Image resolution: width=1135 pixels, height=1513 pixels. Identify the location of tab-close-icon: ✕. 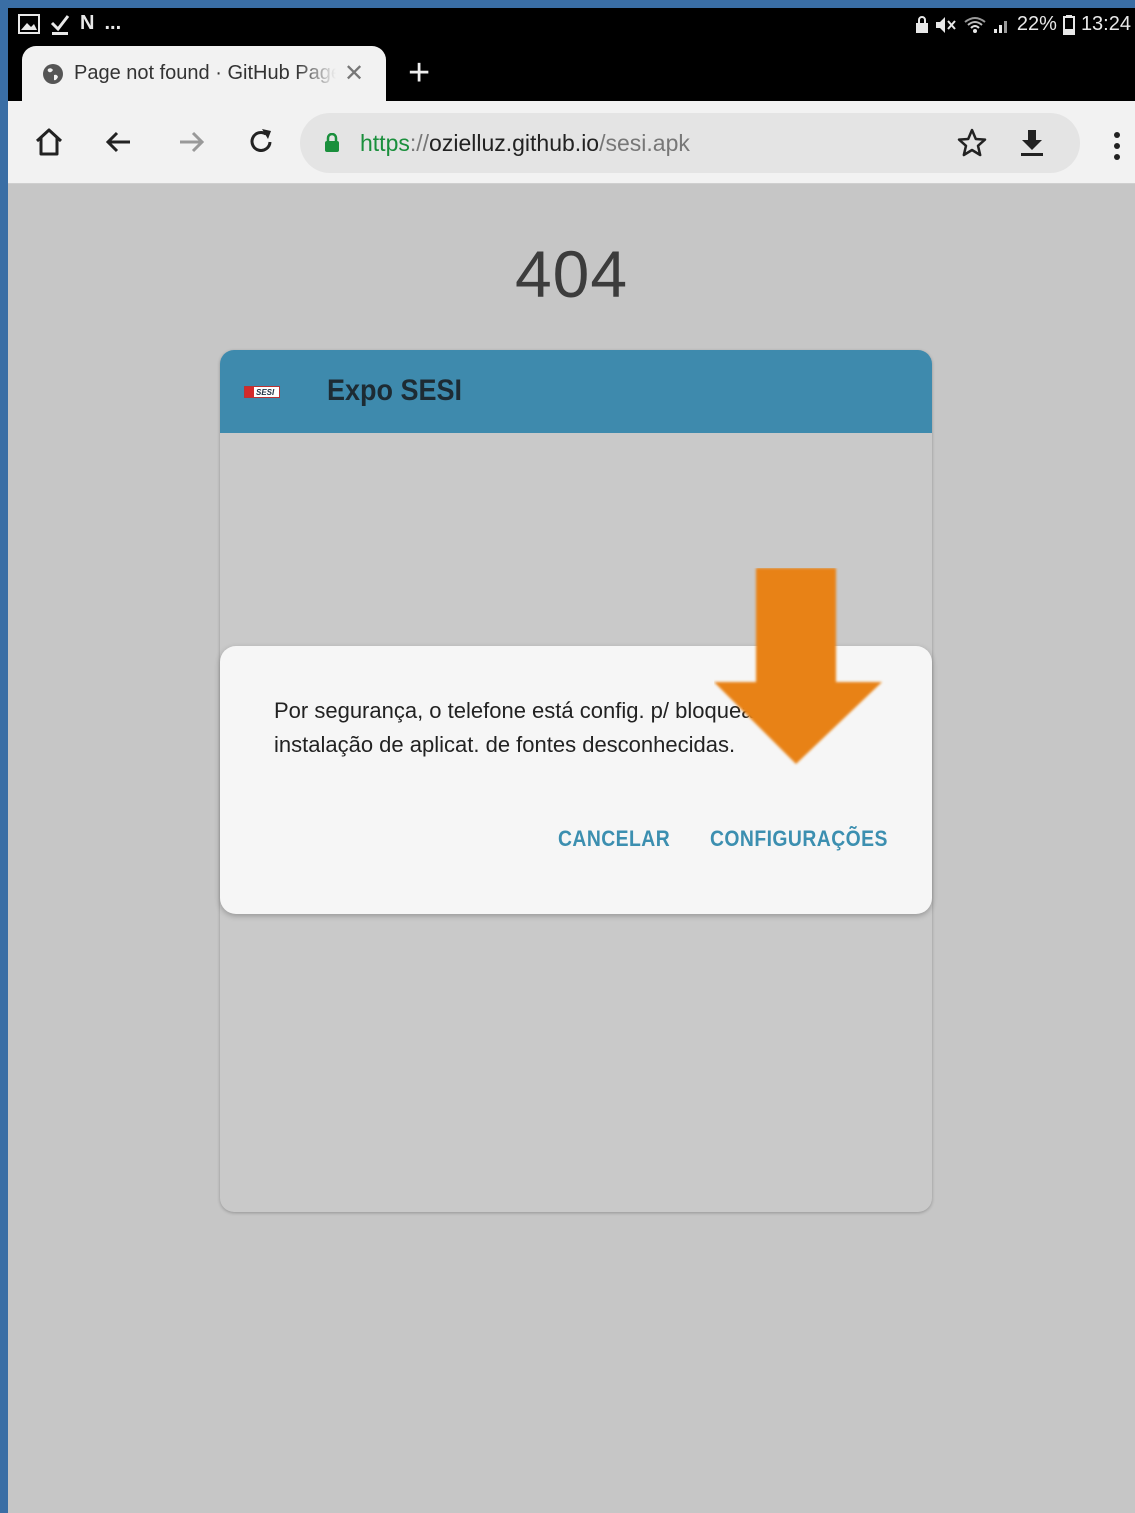
(354, 73).